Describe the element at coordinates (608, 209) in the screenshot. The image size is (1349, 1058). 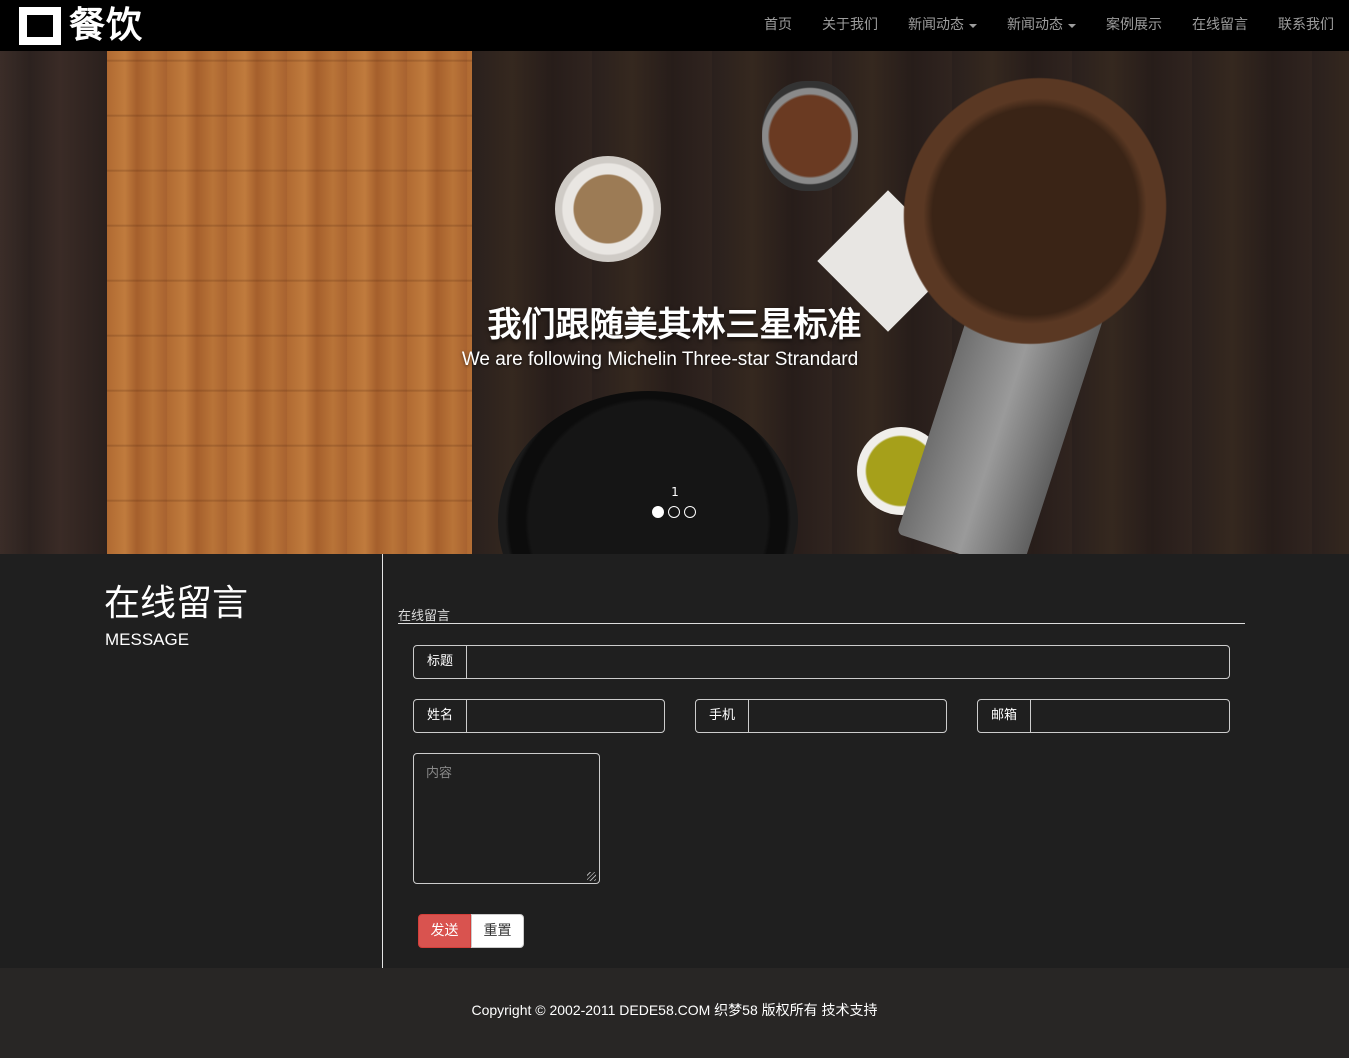
I see `spice-bowl-image` at that location.